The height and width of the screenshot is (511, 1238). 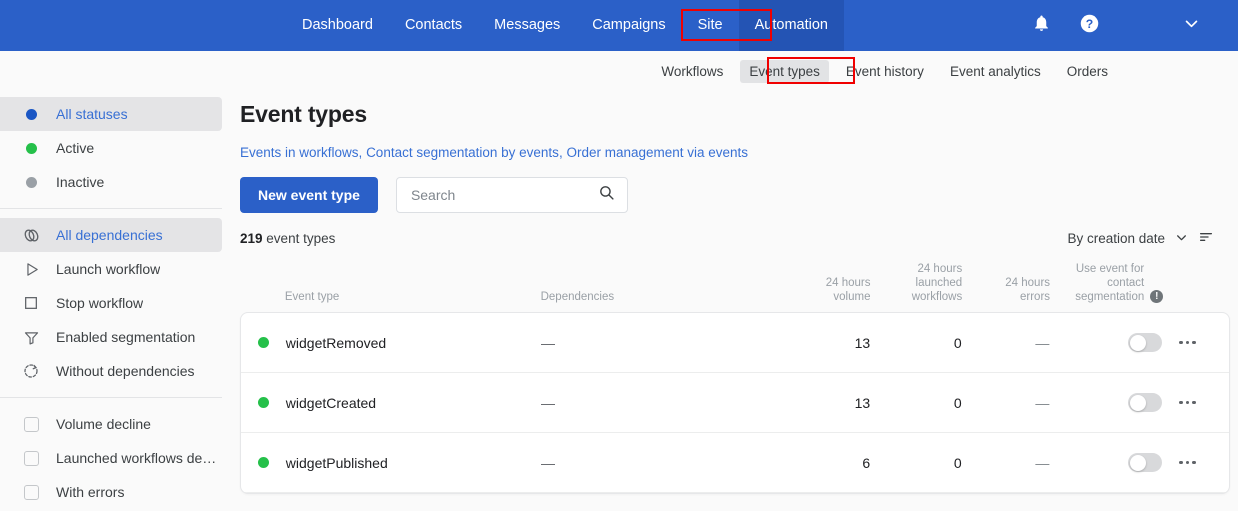 I want to click on nav-item-label: Automation, so click(x=791, y=25).